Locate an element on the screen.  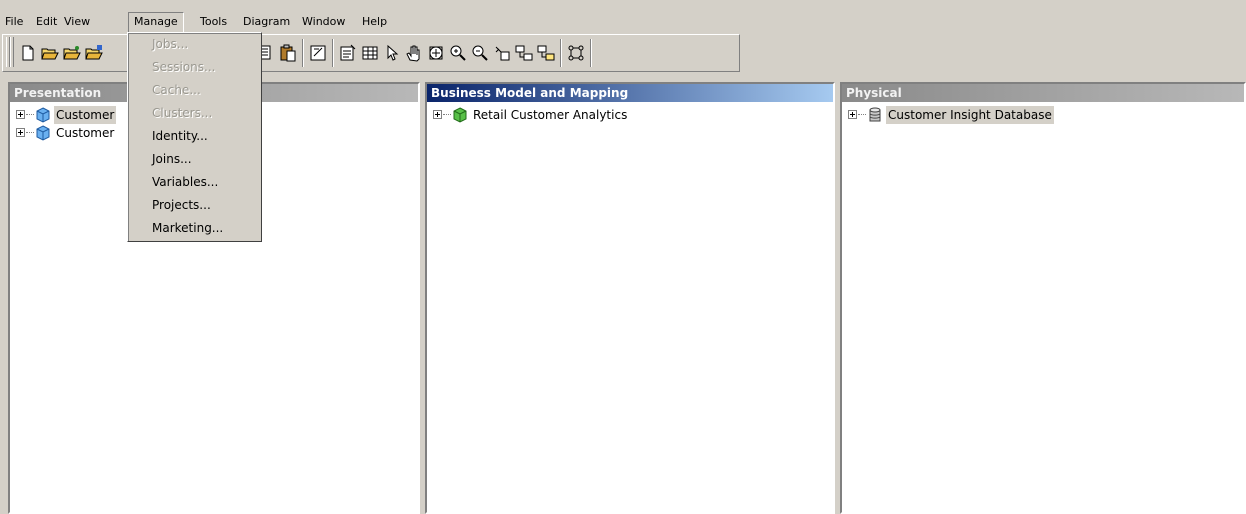
menu-diagram: Diagram is located at coordinates (266, 22).